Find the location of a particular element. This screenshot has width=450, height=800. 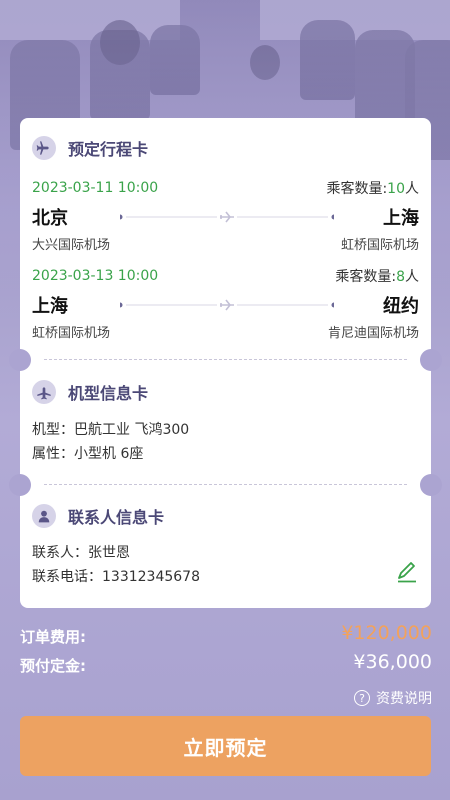

departure-city: 北京 is located at coordinates (50, 218).